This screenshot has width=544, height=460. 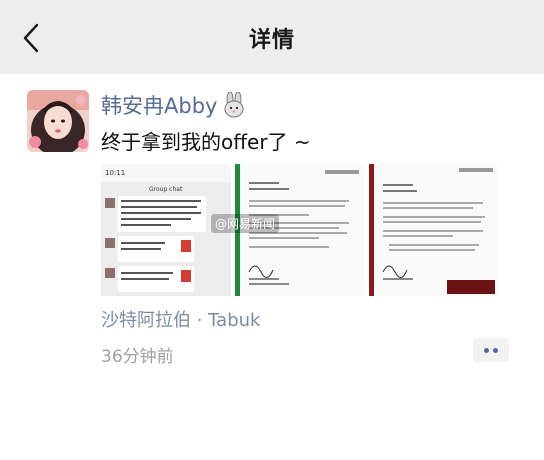 I want to click on page-title: 详情, so click(x=271, y=40).